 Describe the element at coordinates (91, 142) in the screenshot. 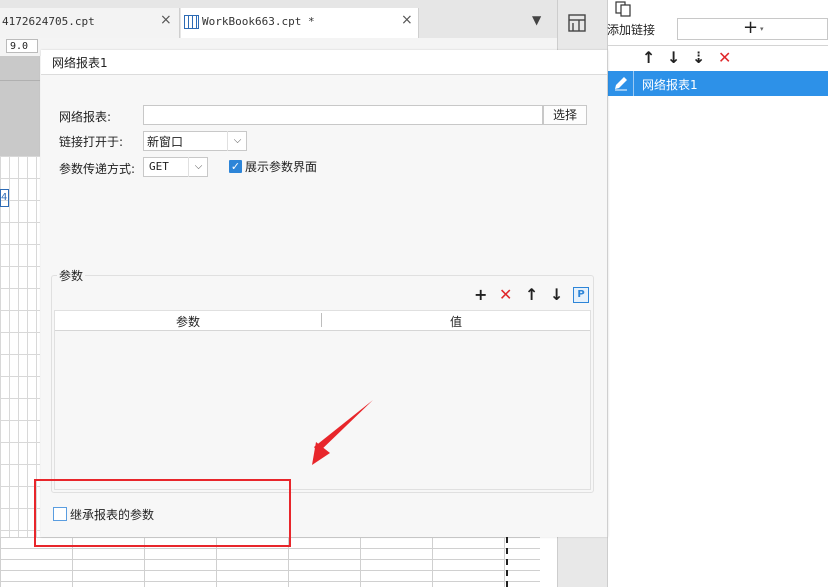

I see `open-in-label: 链接打开于:` at that location.